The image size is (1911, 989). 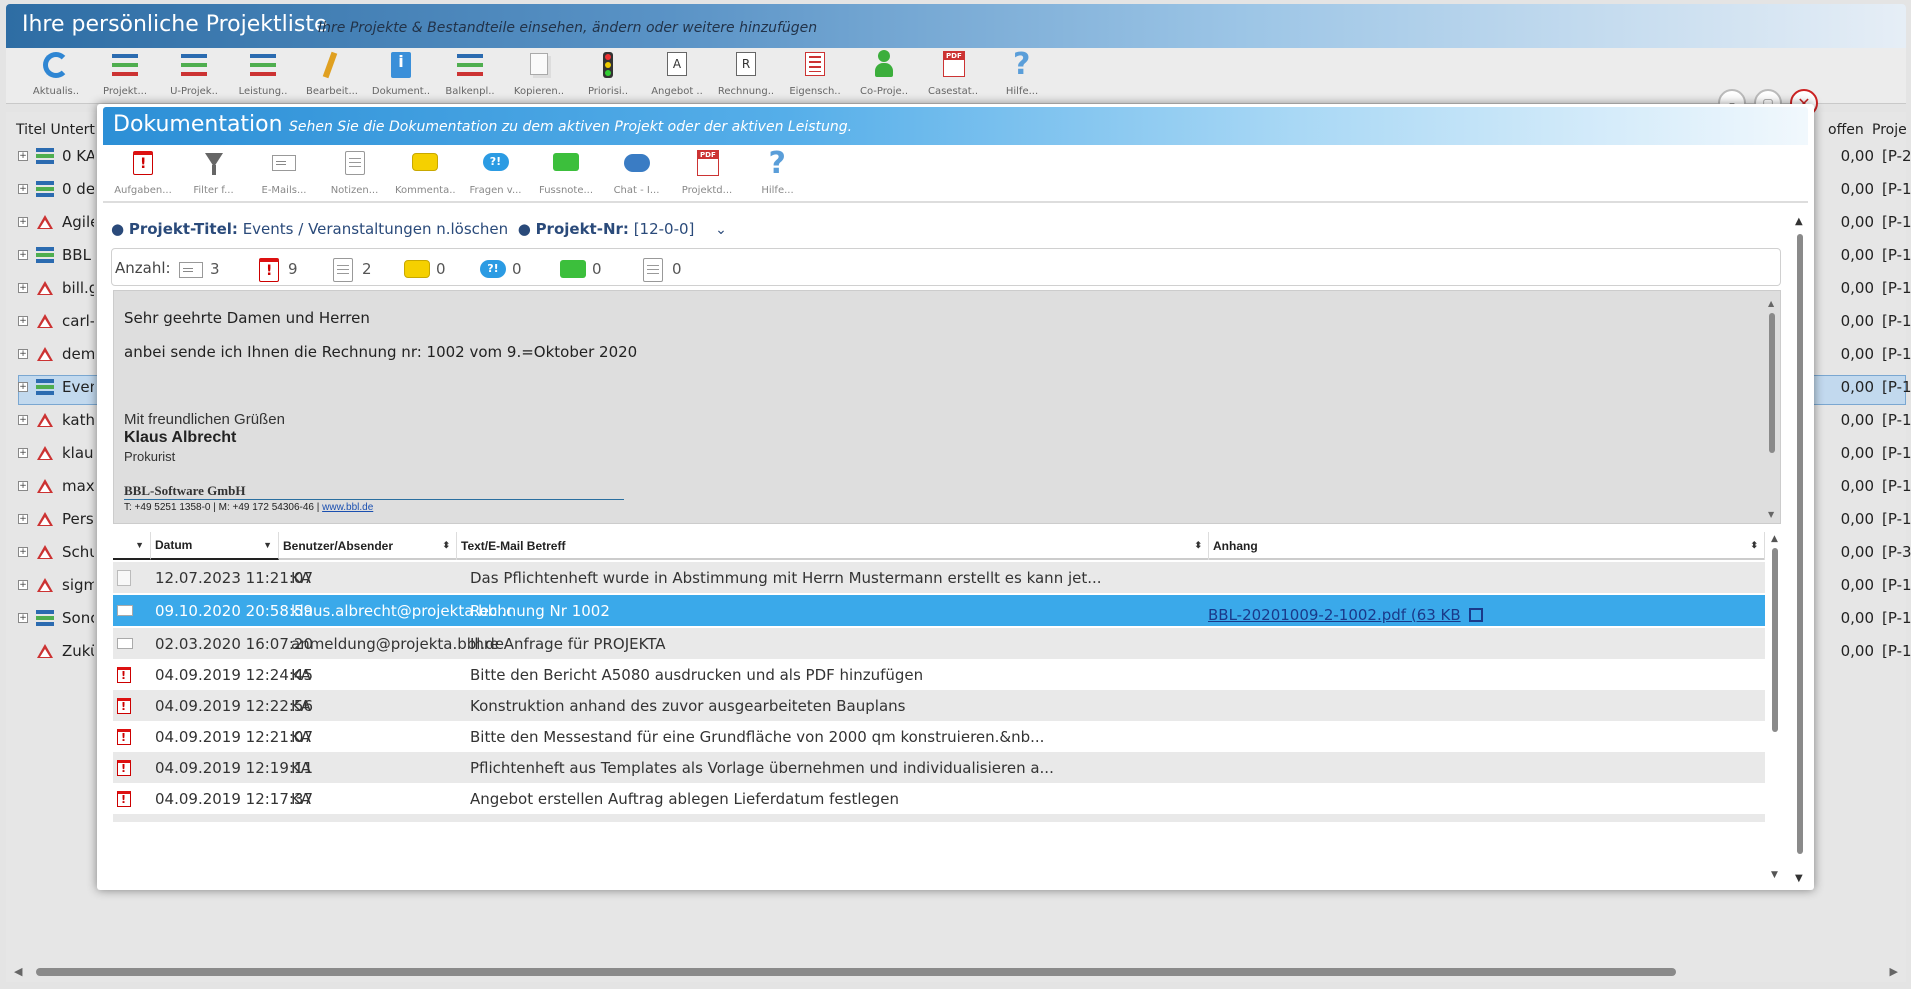 I want to click on project-row: + dem, so click(x=56, y=354).